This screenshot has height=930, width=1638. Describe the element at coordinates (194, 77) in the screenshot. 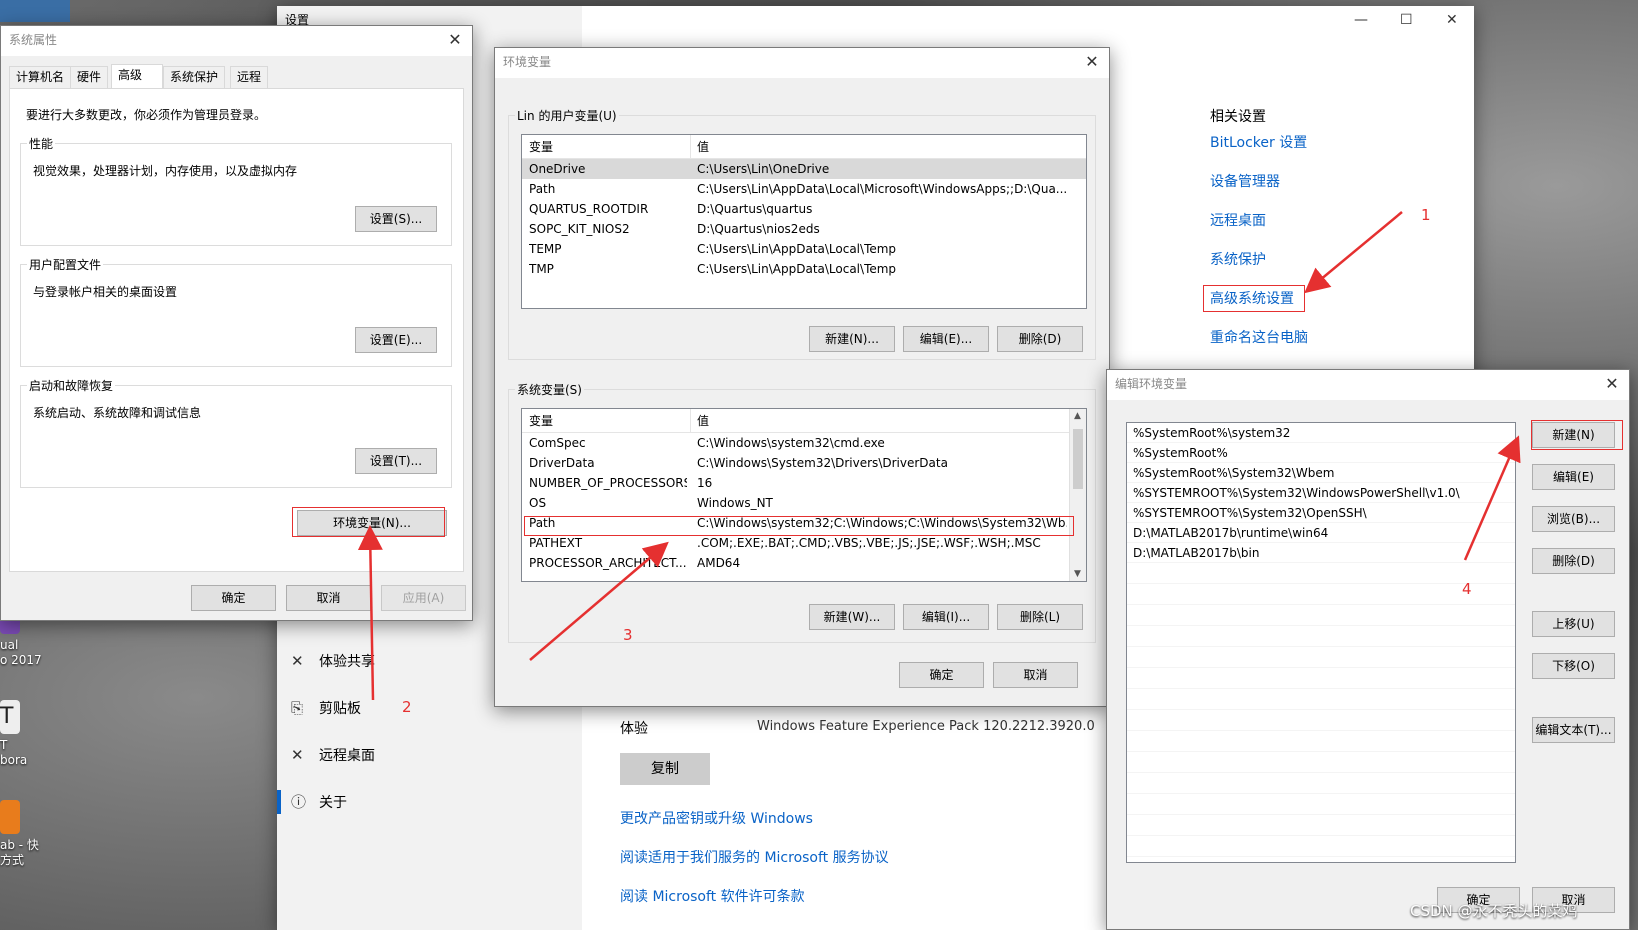

I see `tab-system-protection: 系统保护` at that location.